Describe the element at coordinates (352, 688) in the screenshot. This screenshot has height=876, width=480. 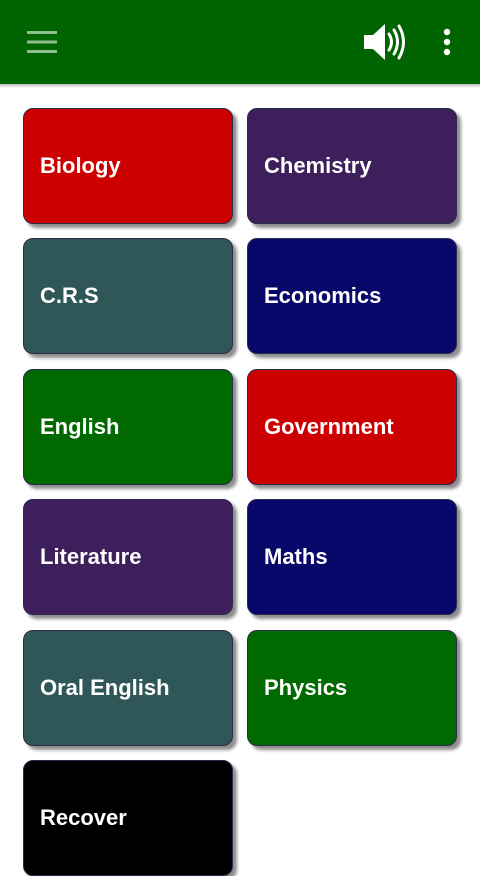
I see `subject-tile-physics: Physics` at that location.